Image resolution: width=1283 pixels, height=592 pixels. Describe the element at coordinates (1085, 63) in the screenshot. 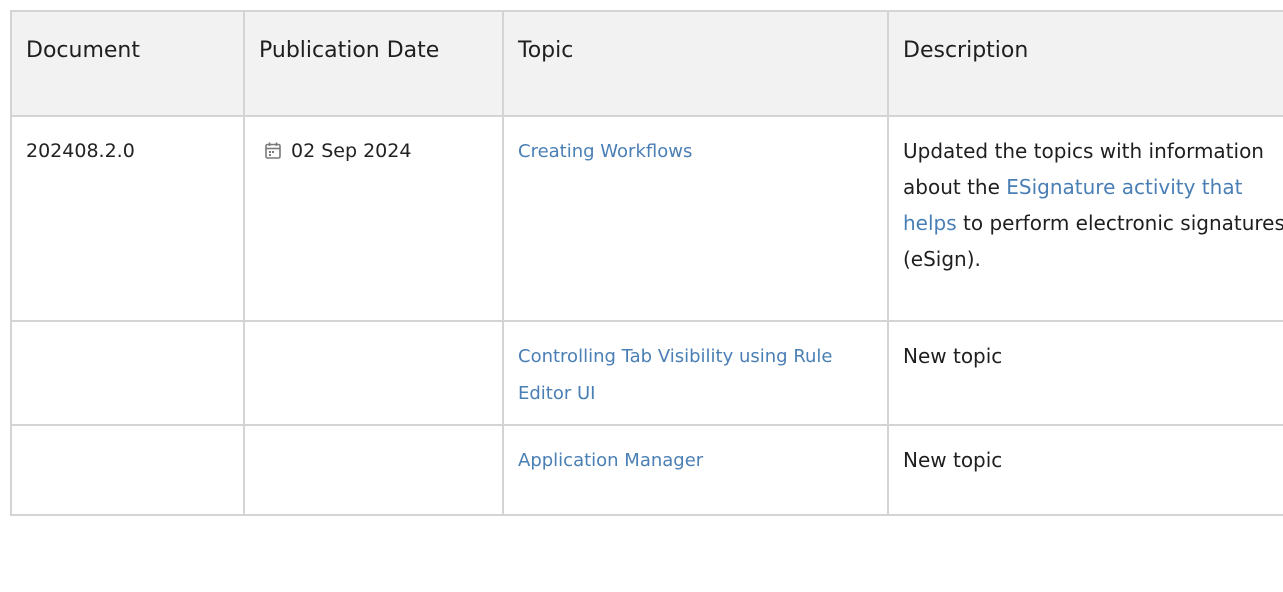

I see `header-description: Description` at that location.